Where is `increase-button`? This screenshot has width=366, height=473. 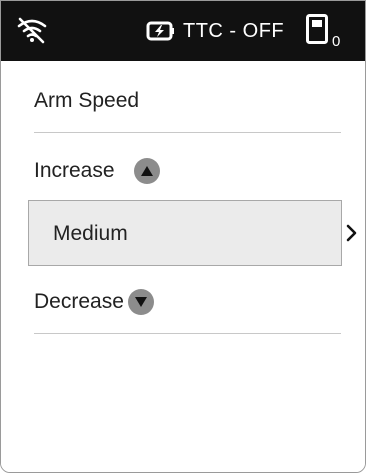 increase-button is located at coordinates (146, 171).